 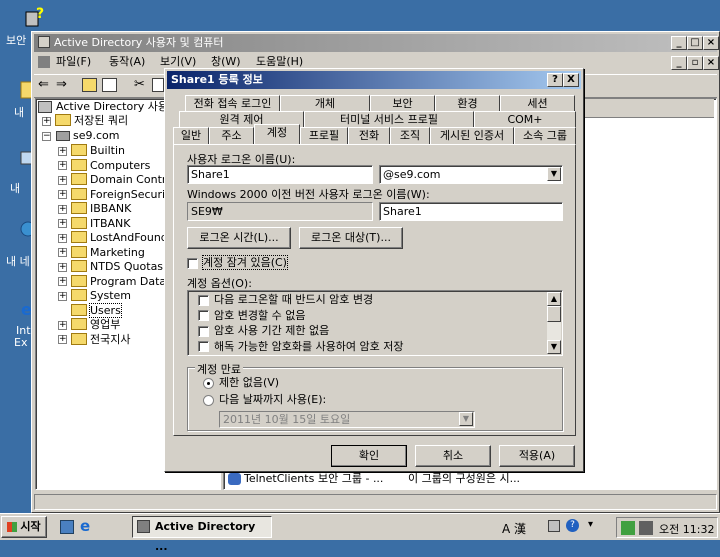 What do you see at coordinates (453, 456) in the screenshot?
I see `cancel-button: 취소` at bounding box center [453, 456].